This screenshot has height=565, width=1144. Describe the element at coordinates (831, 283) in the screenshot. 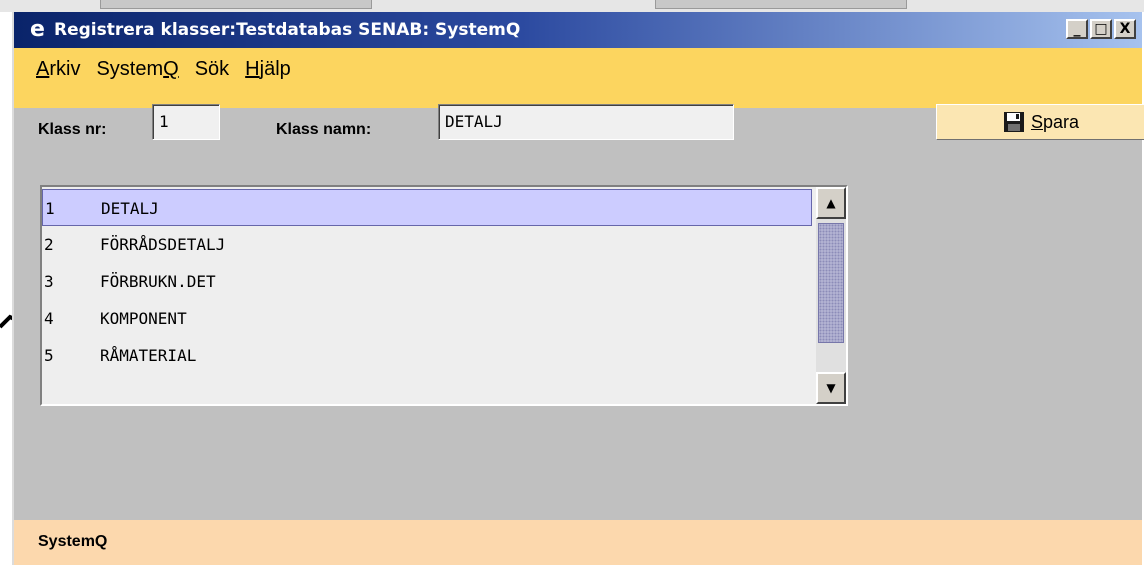

I see `scroll-thumb` at that location.